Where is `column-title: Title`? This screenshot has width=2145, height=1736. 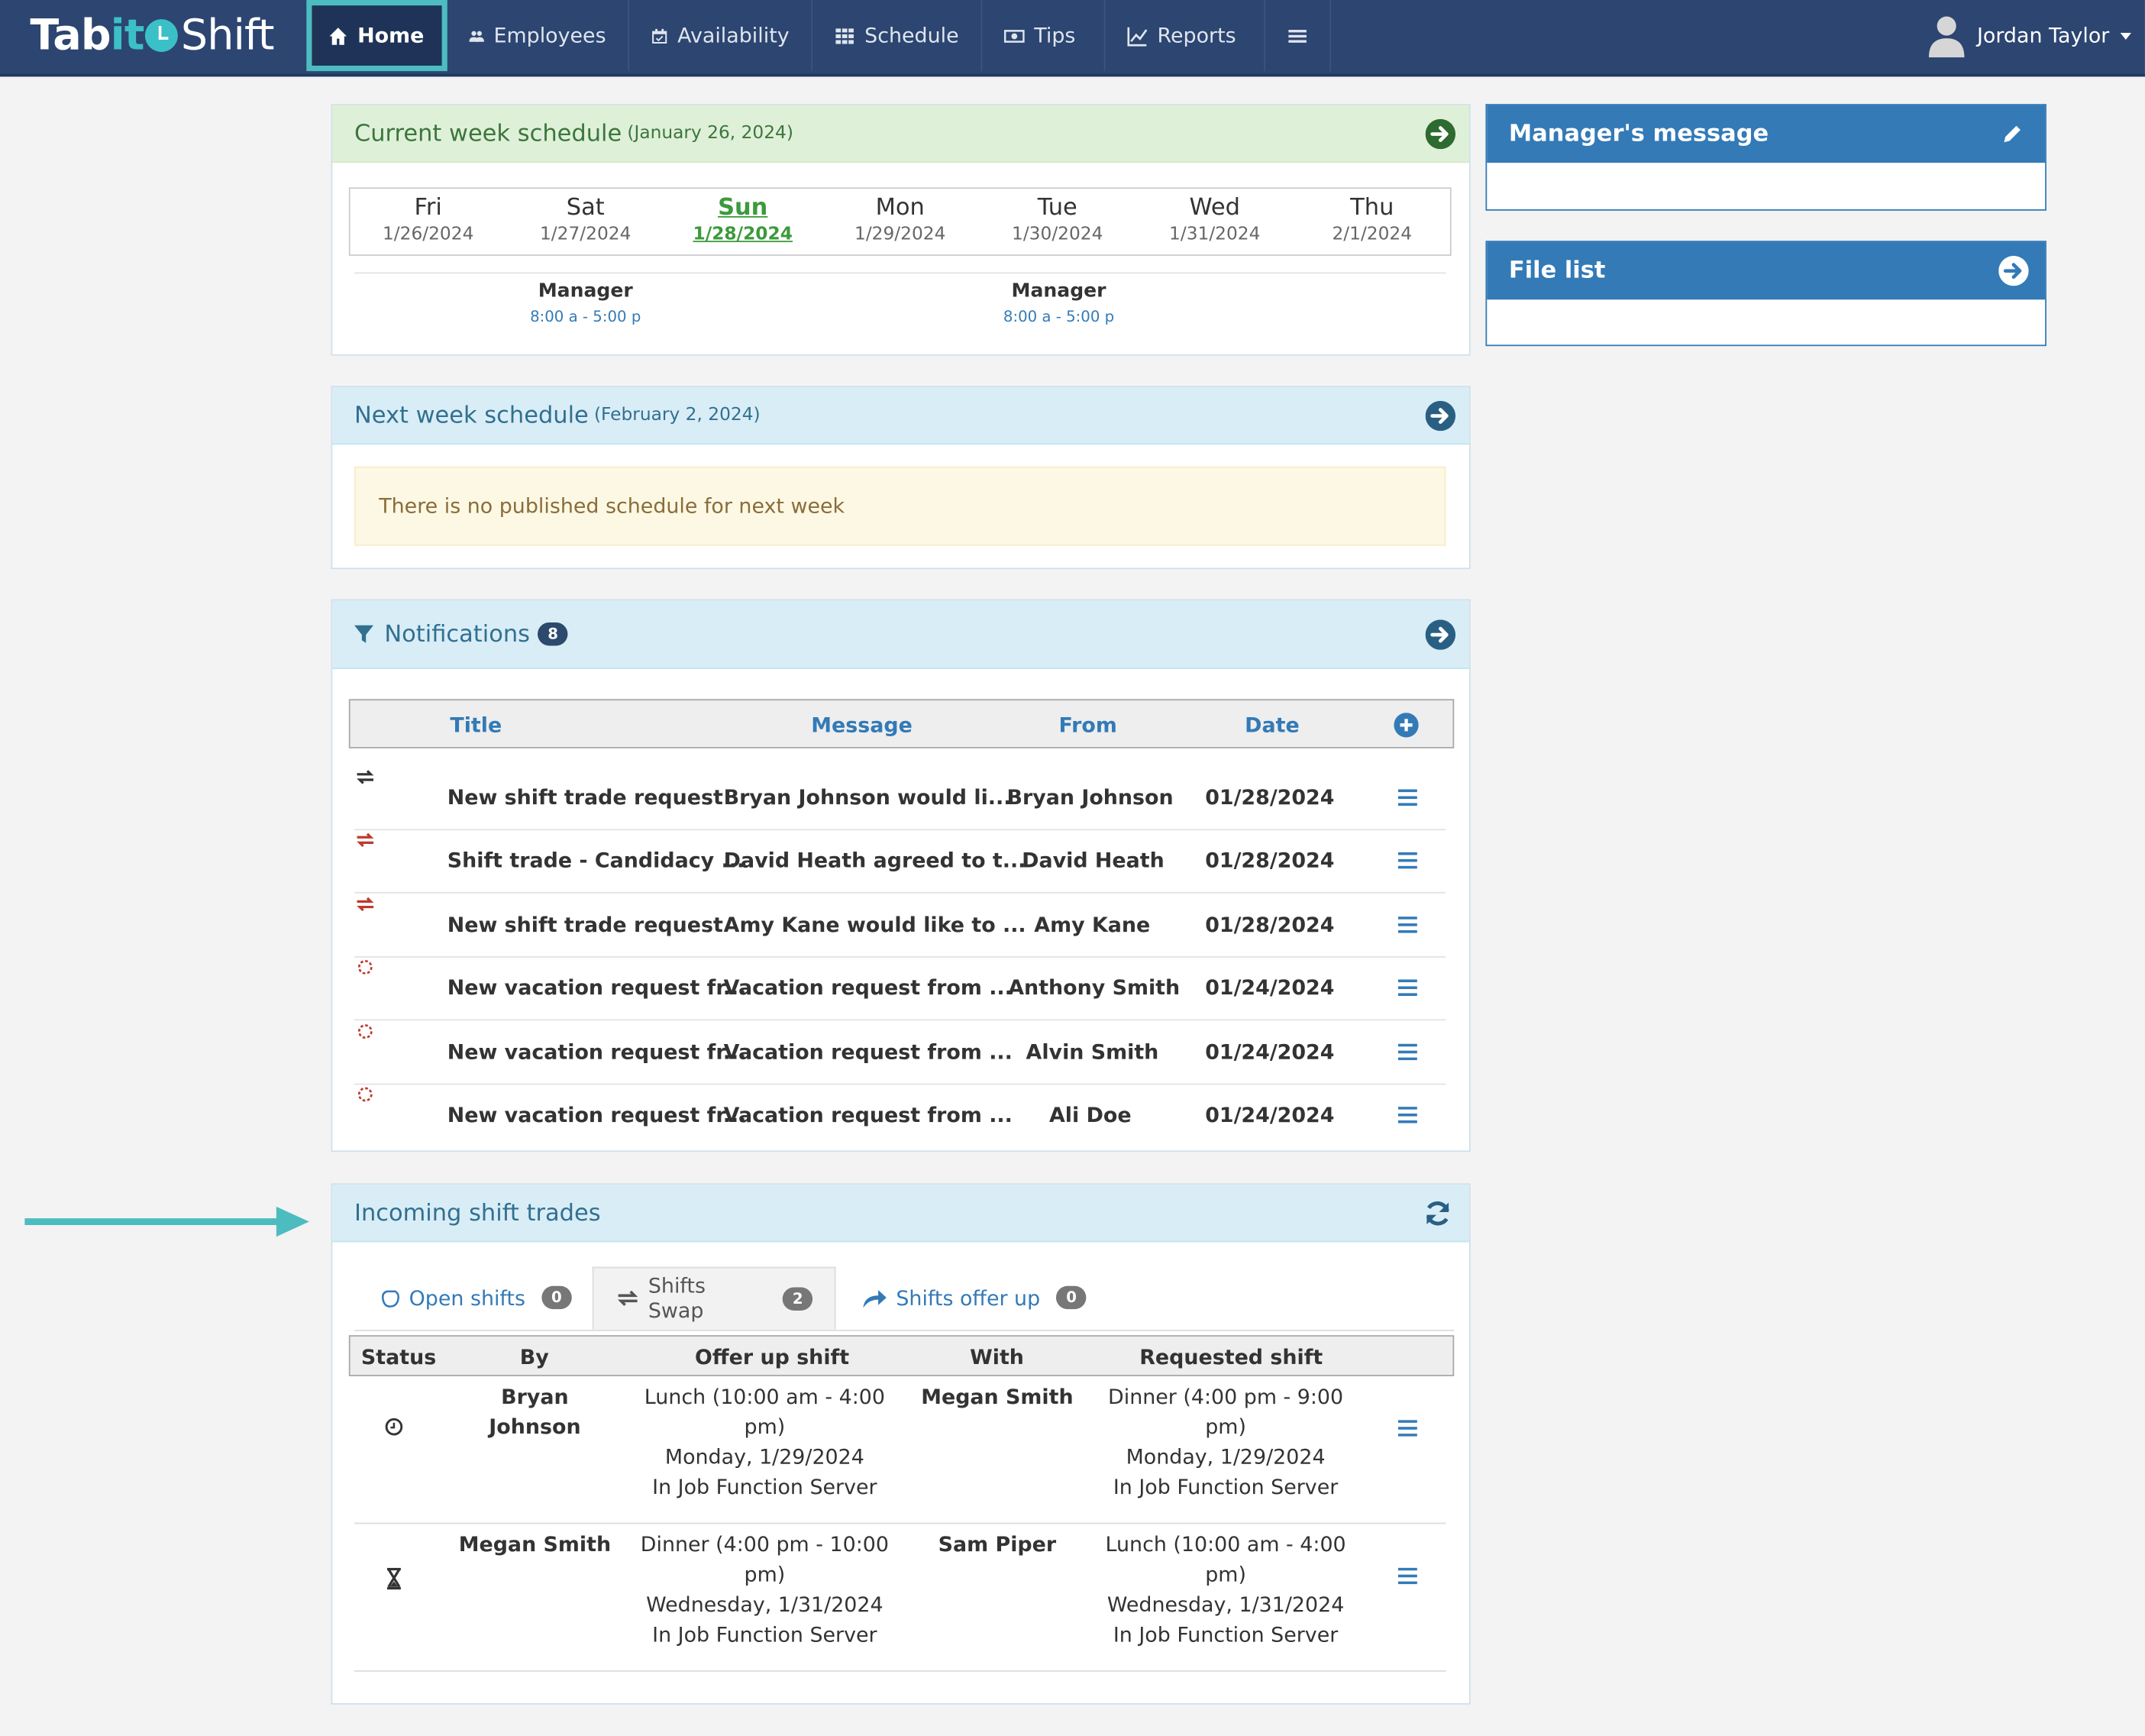 column-title: Title is located at coordinates (476, 725).